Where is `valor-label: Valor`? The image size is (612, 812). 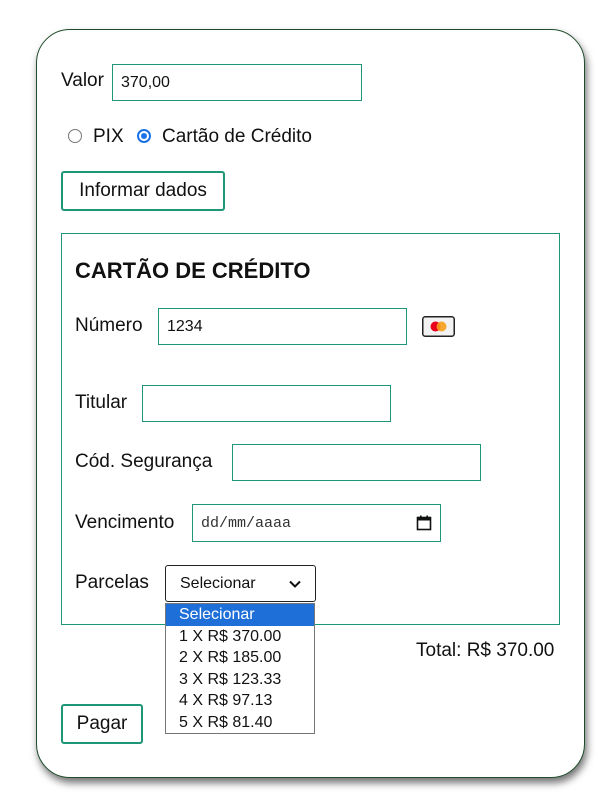
valor-label: Valor is located at coordinates (82, 80).